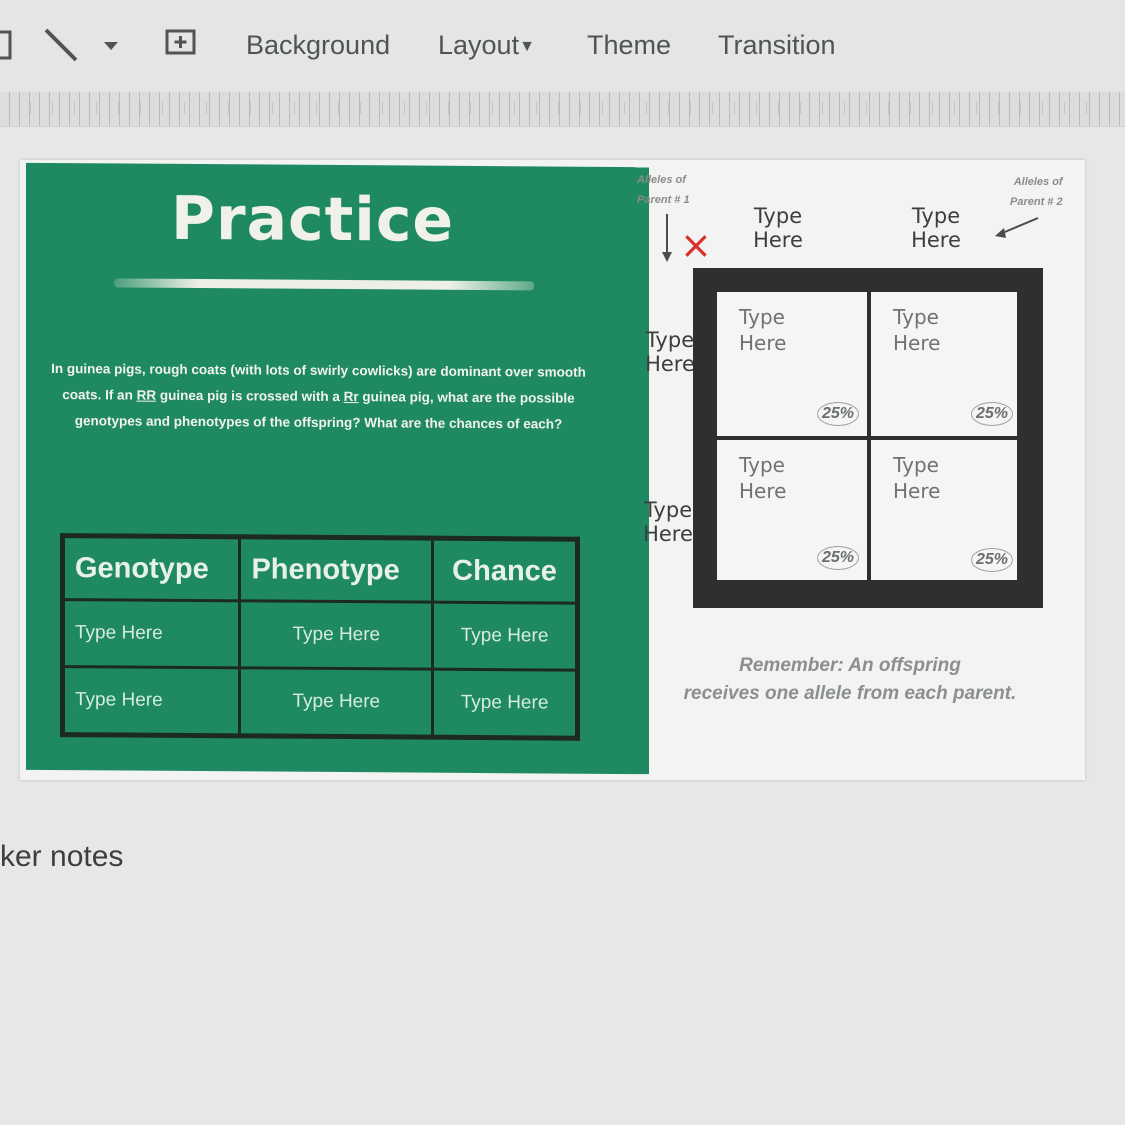 The height and width of the screenshot is (1125, 1125). I want to click on table-header-row: Genotype Phenotype Chance, so click(320, 569).